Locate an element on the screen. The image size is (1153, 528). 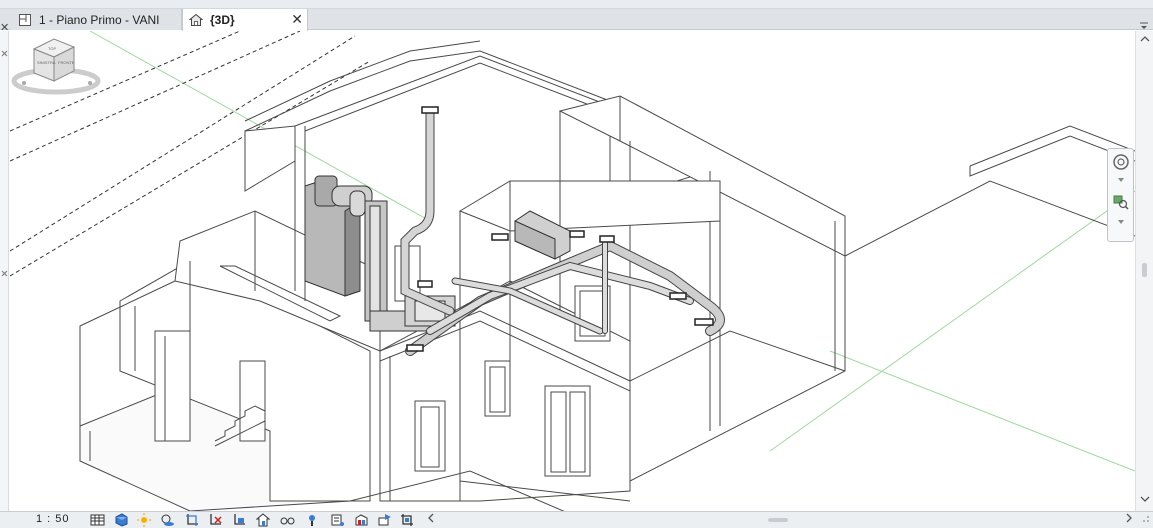
scroll-up-icon is located at coordinates (1144, 41).